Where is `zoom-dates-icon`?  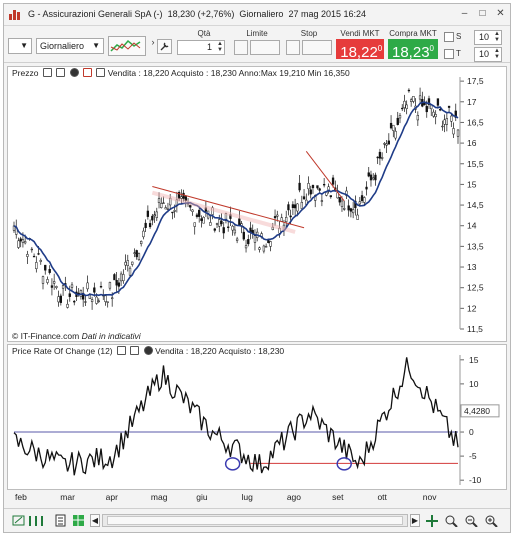 zoom-dates-icon is located at coordinates (38, 520).